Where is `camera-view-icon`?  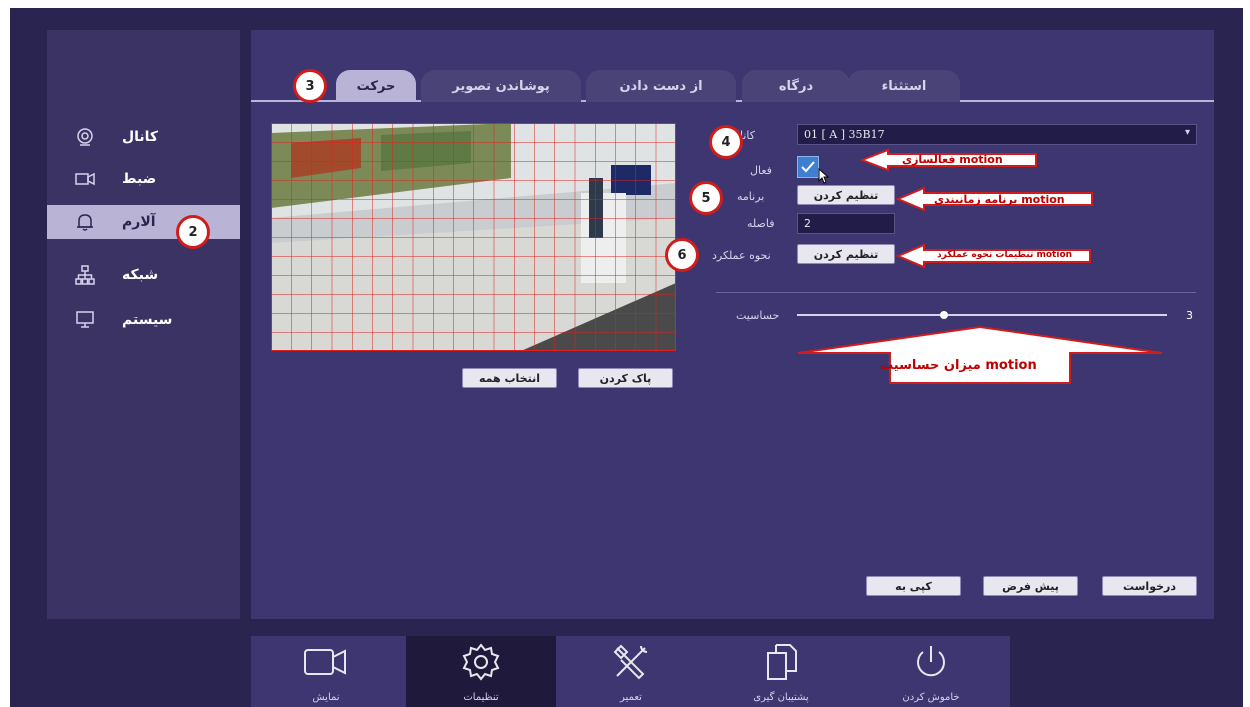
camera-view-icon is located at coordinates (325, 662).